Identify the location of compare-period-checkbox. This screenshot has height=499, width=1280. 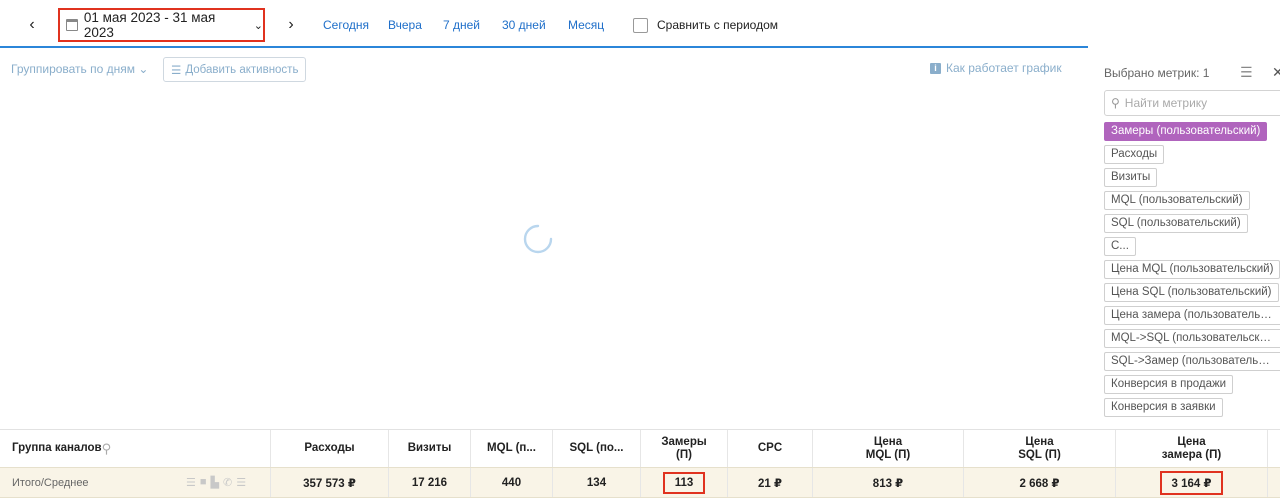
(640, 25).